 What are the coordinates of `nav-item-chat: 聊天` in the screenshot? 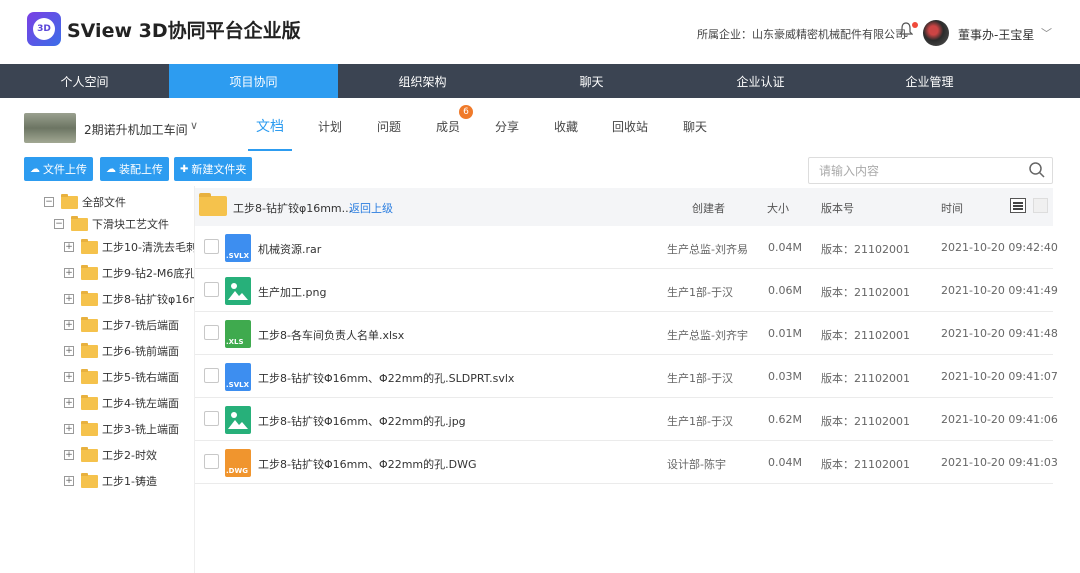 It's located at (591, 81).